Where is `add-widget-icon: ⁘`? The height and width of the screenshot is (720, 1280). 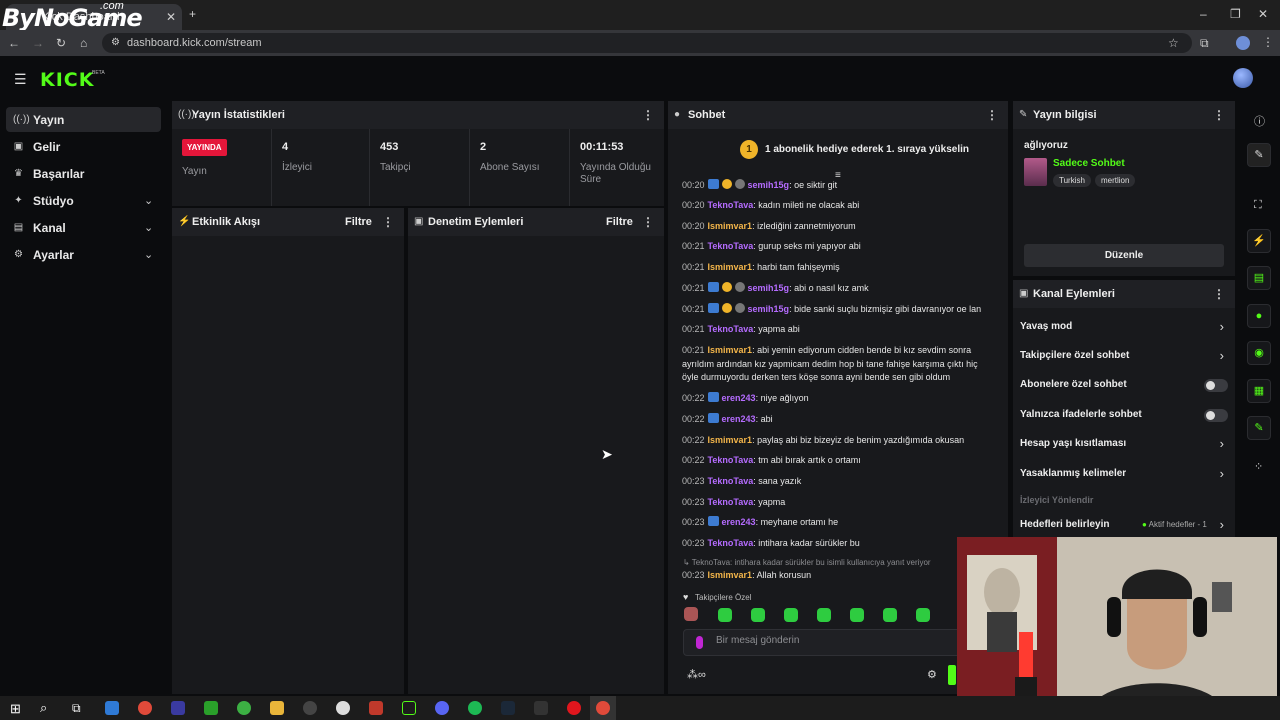
add-widget-icon: ⁘ is located at coordinates (1258, 466).